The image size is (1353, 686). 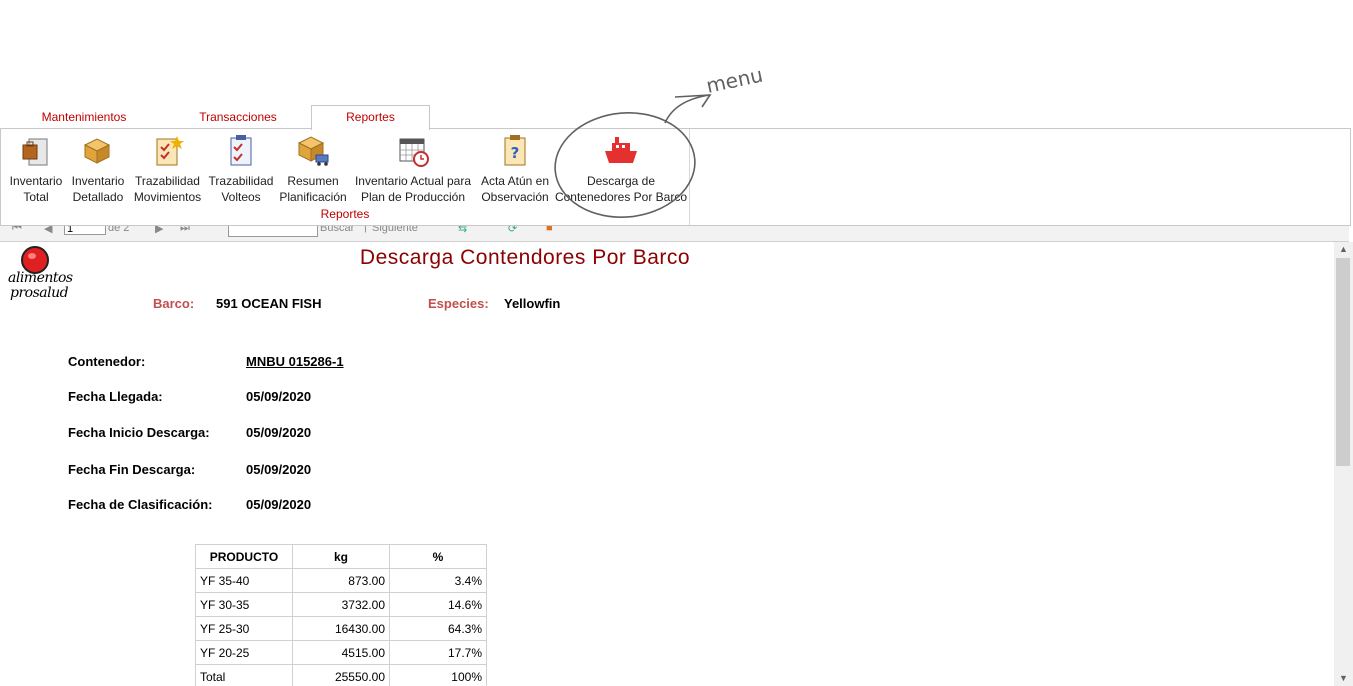 What do you see at coordinates (168, 150) in the screenshot?
I see `checklist-star-icon` at bounding box center [168, 150].